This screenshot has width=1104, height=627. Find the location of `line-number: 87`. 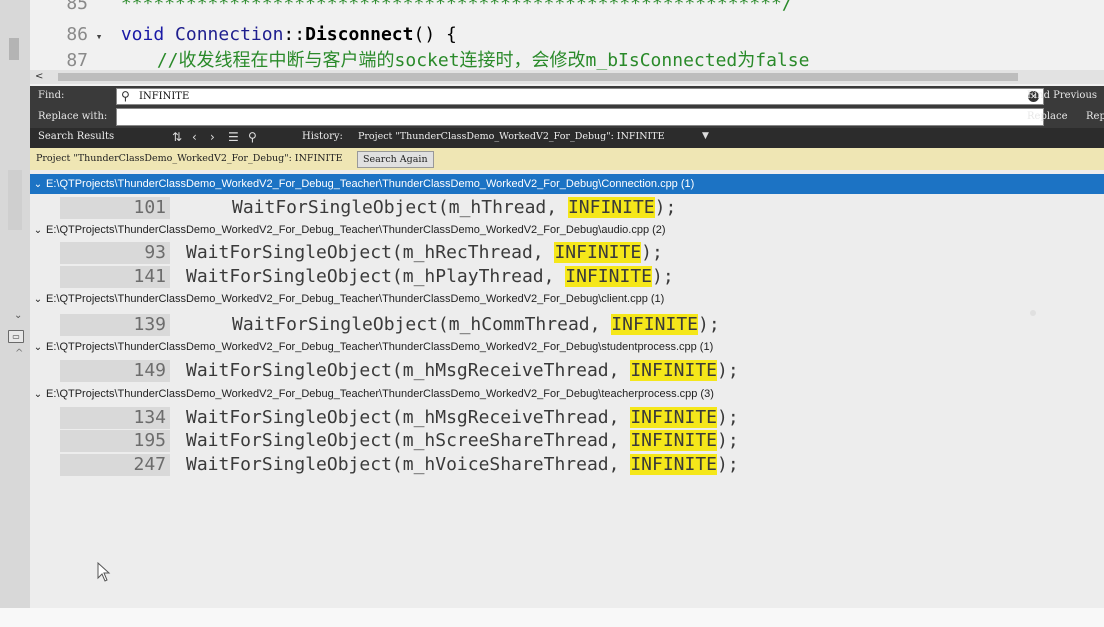

line-number: 87 is located at coordinates (77, 60).